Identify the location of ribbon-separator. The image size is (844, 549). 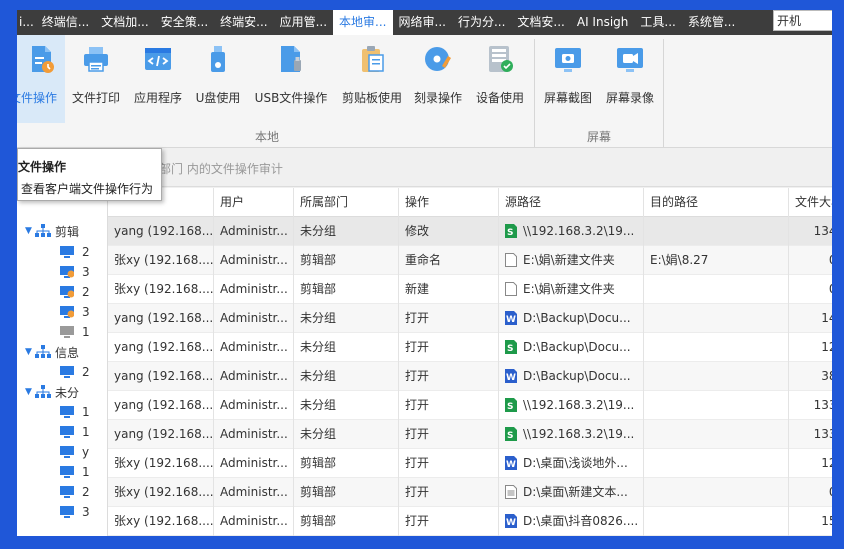
(534, 93).